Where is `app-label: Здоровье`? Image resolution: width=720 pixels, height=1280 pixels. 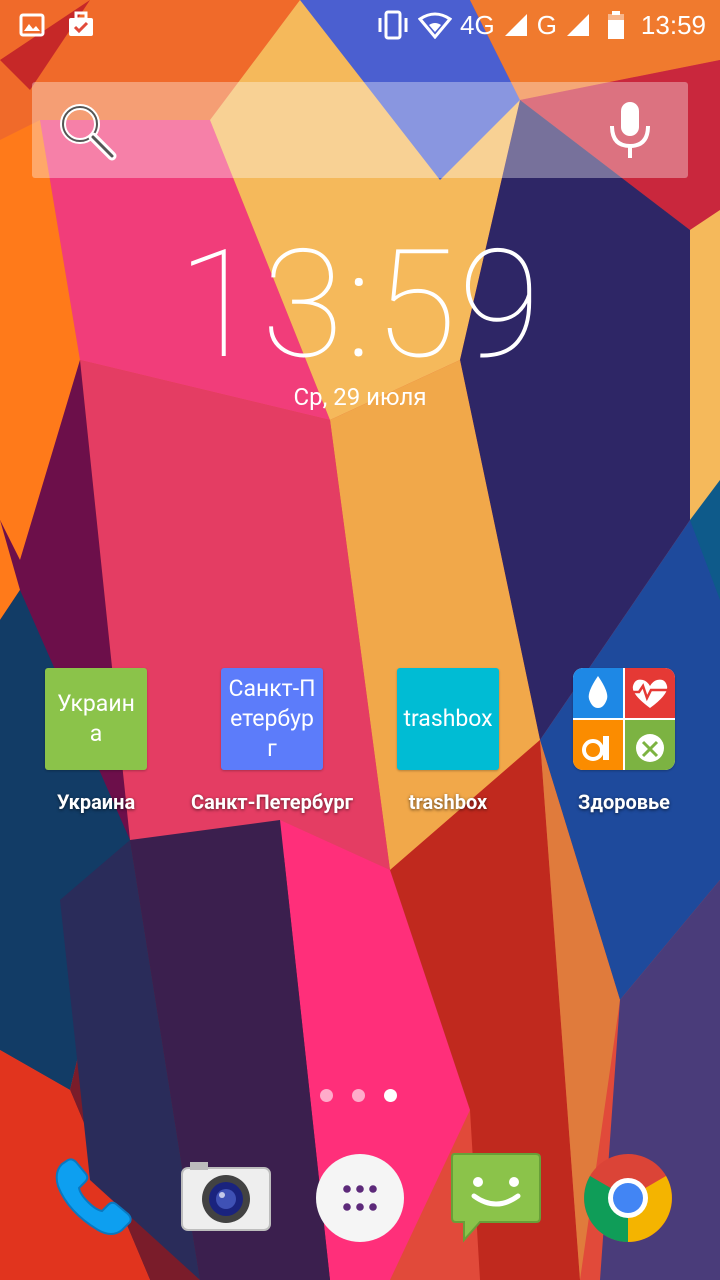 app-label: Здоровье is located at coordinates (624, 802).